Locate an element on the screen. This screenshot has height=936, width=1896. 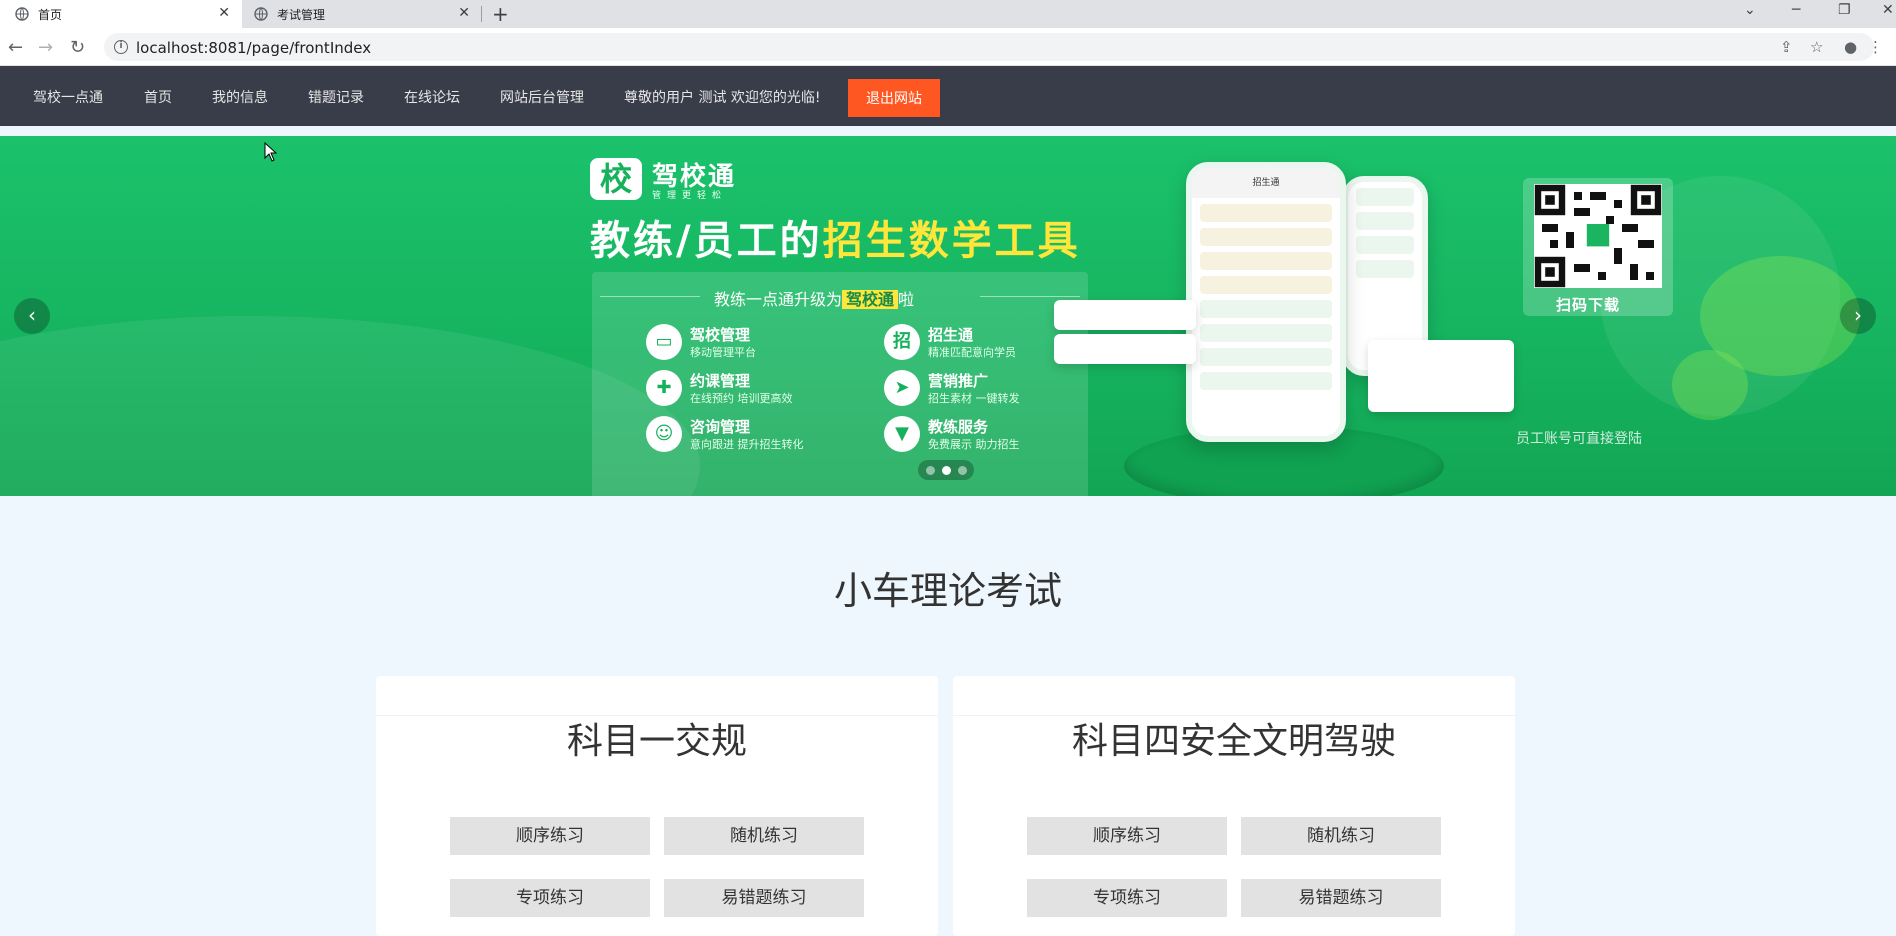
tie-icon: ▼ is located at coordinates (902, 434).